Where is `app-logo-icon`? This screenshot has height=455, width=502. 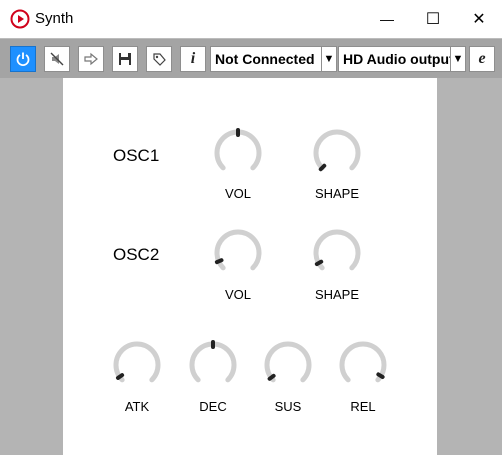
app-logo-icon is located at coordinates (20, 19).